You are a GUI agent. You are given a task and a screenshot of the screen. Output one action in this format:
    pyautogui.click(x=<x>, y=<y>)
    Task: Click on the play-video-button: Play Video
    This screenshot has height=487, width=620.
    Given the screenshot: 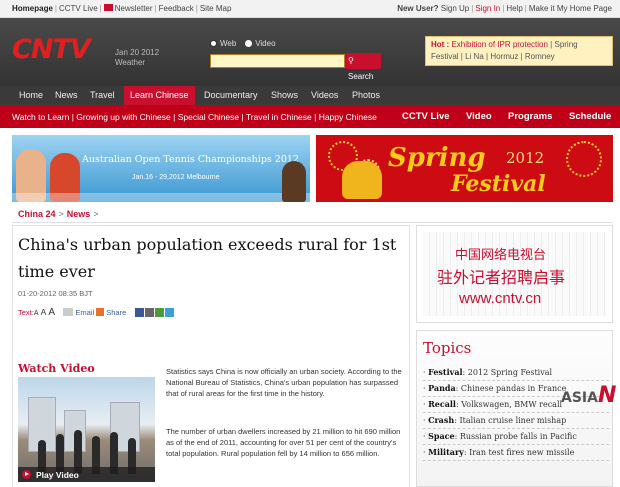 What is the action you would take?
    pyautogui.click(x=86, y=474)
    